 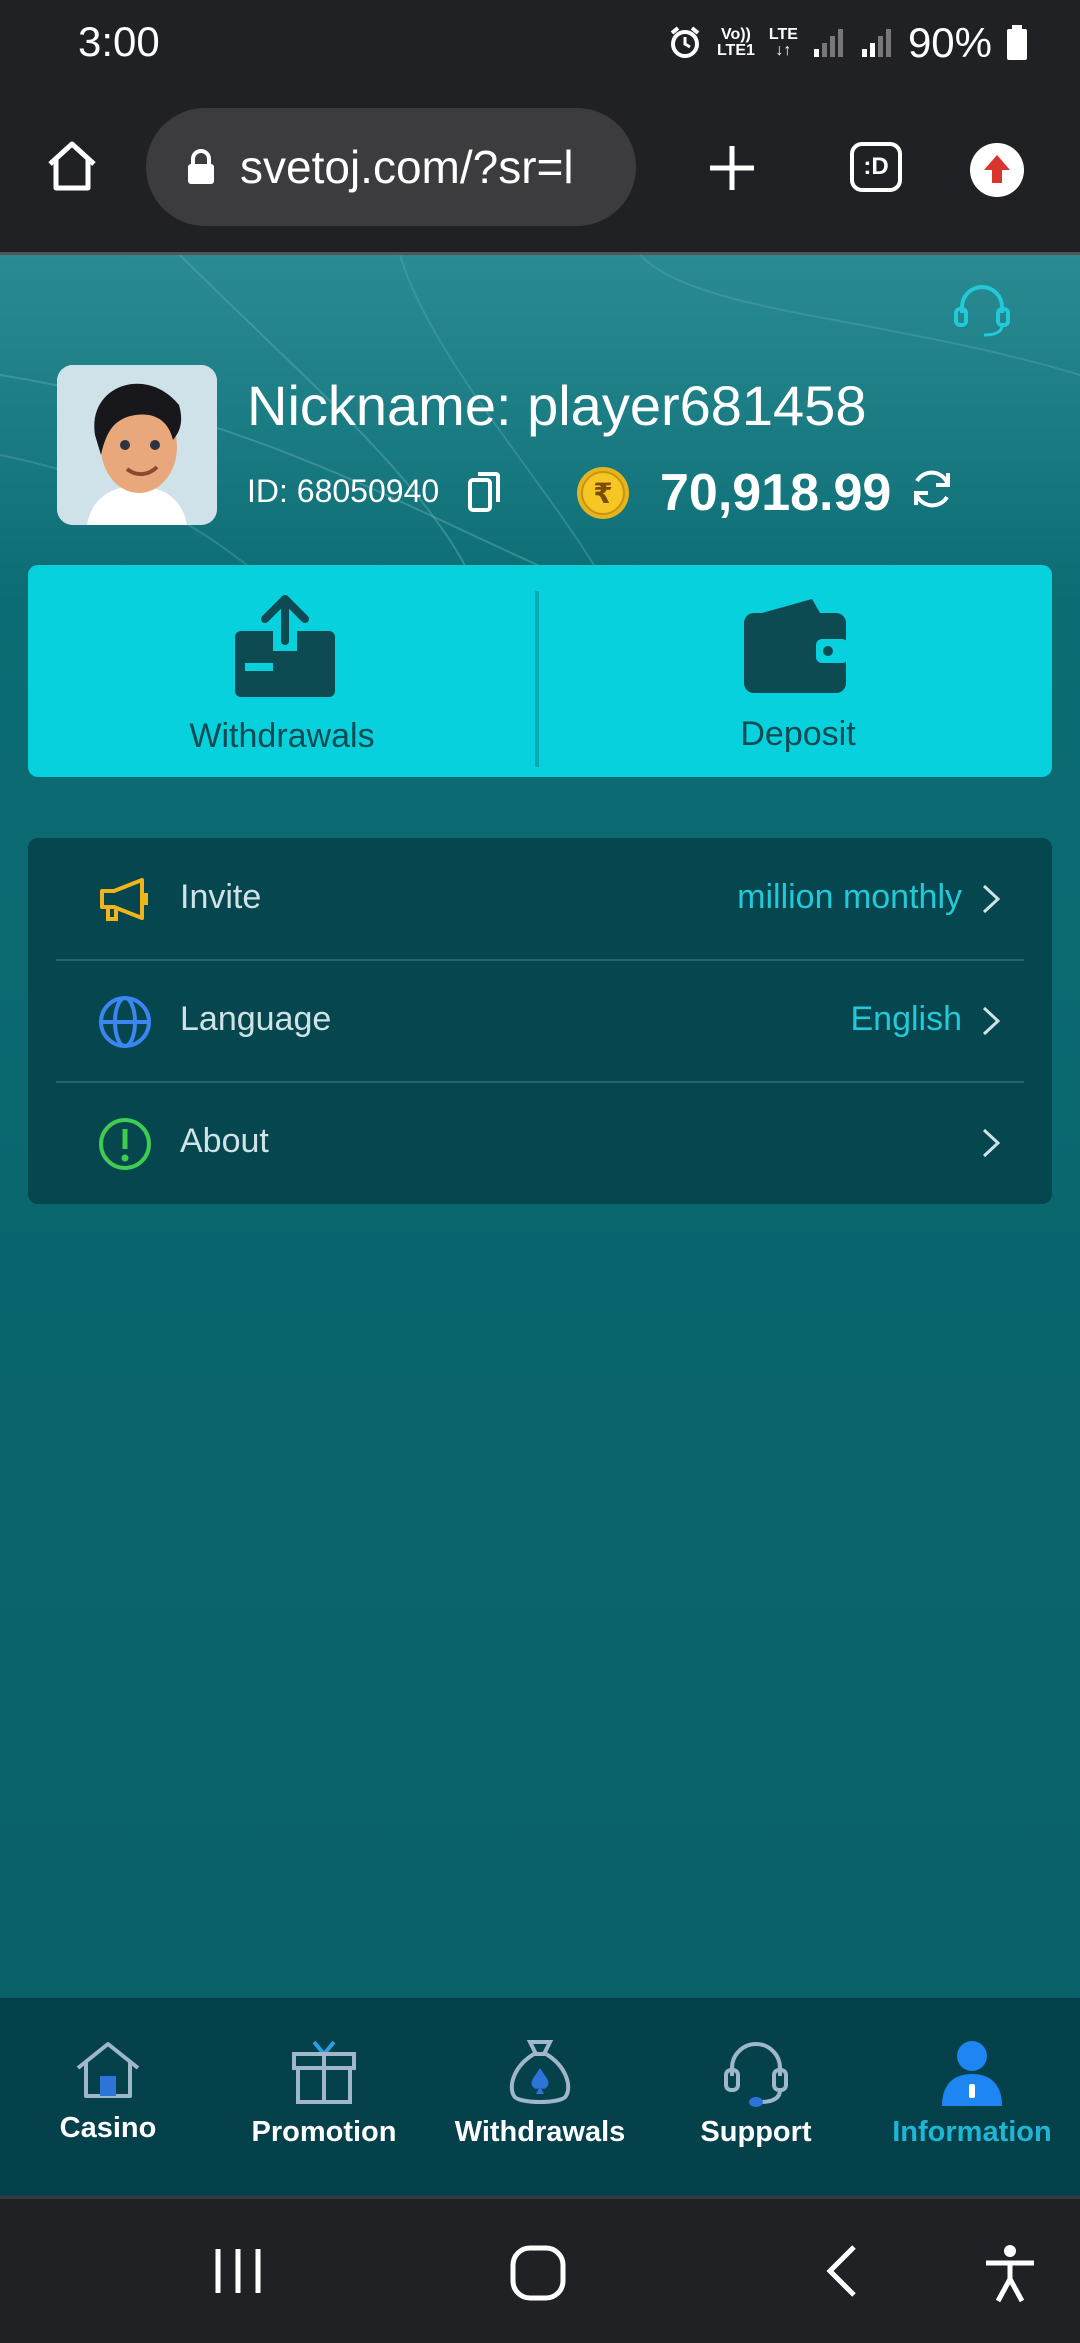 I want to click on lte-indicator: LTE ↓↑, so click(x=783, y=42).